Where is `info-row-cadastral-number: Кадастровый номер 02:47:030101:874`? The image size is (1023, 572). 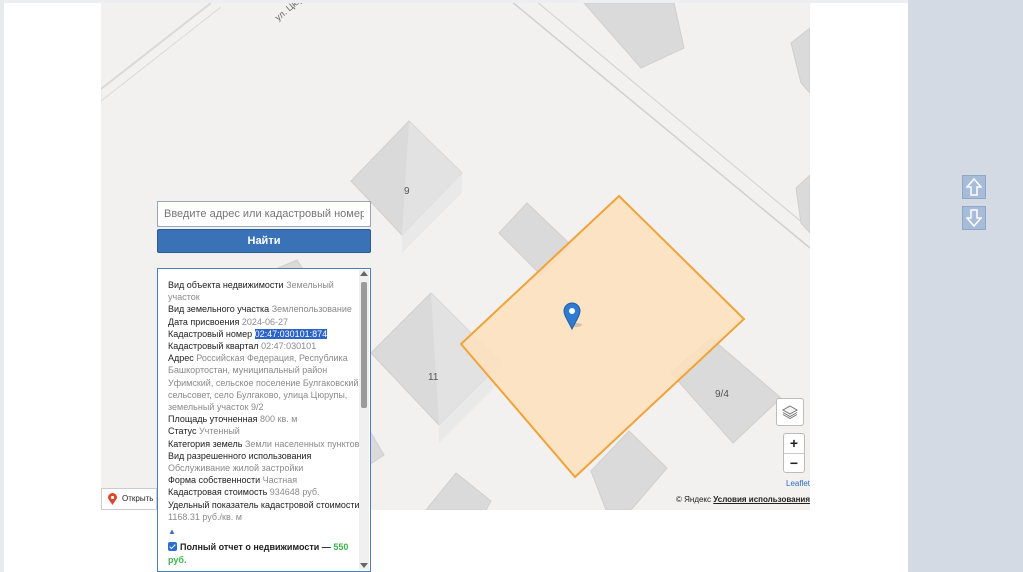 info-row-cadastral-number: Кадастровый номер 02:47:030101:874 is located at coordinates (248, 333).